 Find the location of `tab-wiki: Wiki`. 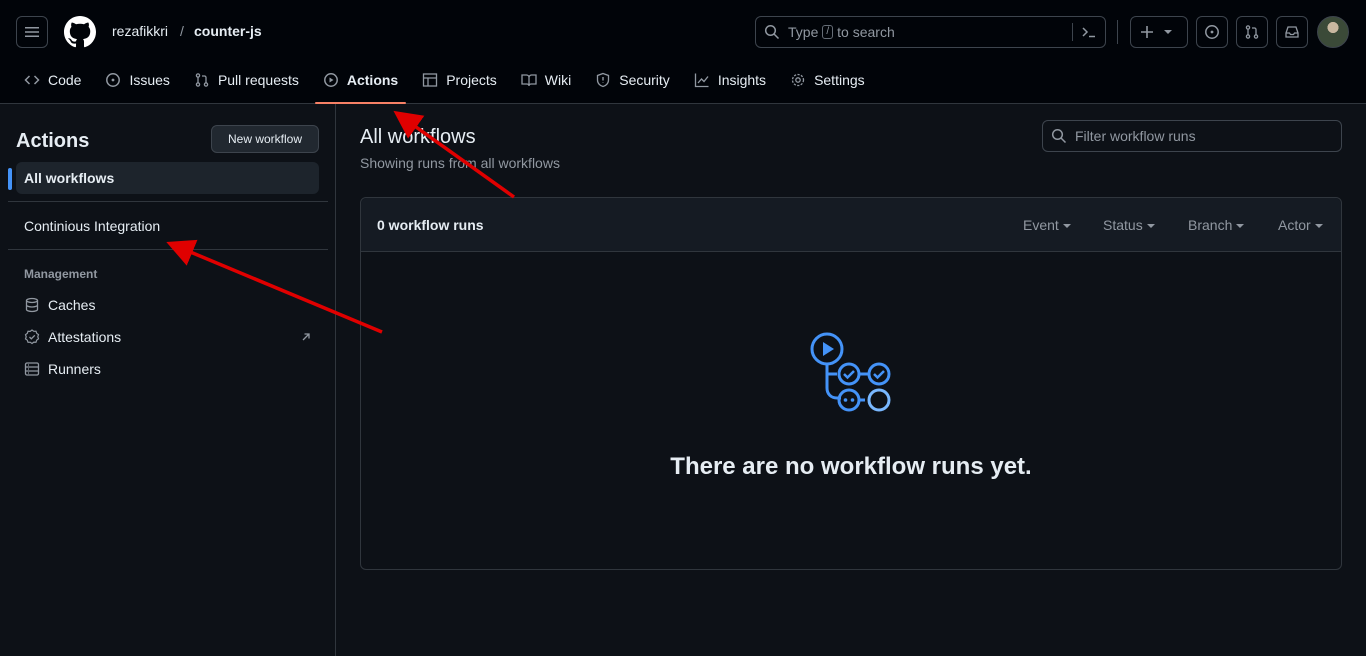

tab-wiki: Wiki is located at coordinates (546, 80).